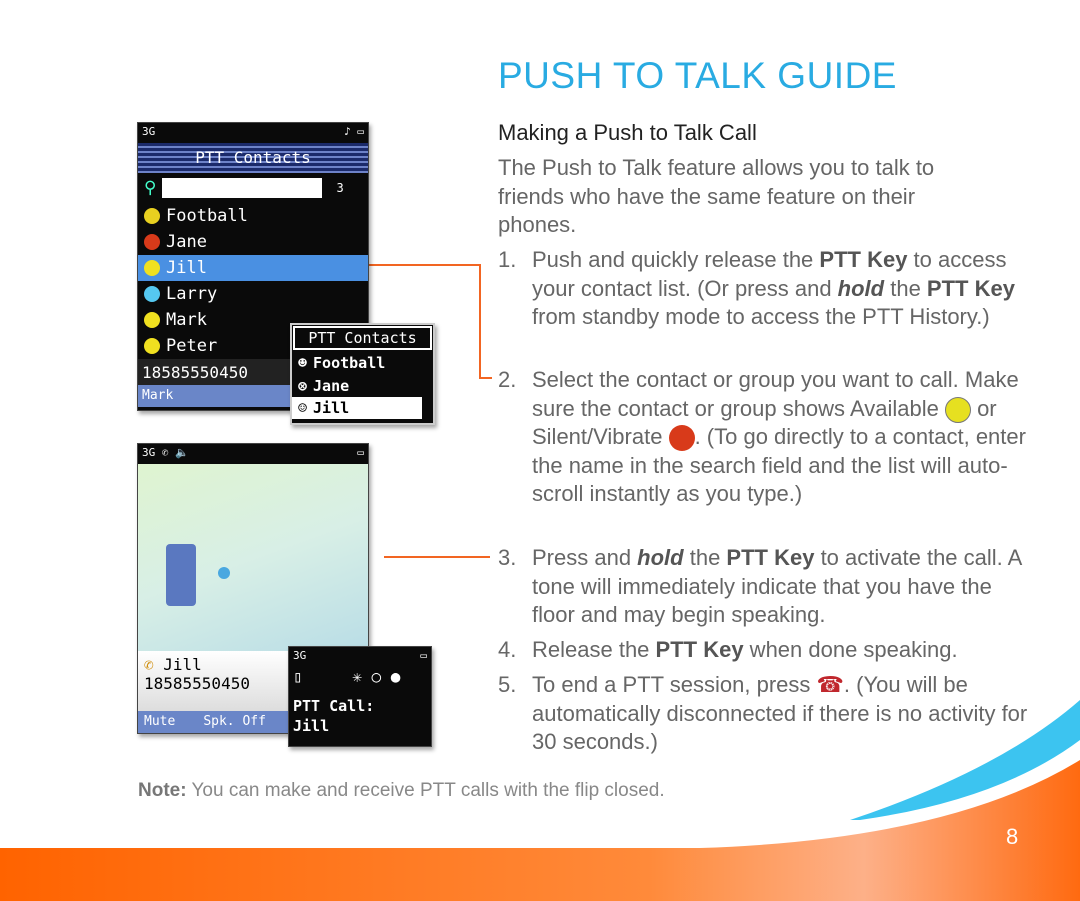 The image size is (1080, 901). Describe the element at coordinates (224, 573) in the screenshot. I see `signal-dot-icon` at that location.